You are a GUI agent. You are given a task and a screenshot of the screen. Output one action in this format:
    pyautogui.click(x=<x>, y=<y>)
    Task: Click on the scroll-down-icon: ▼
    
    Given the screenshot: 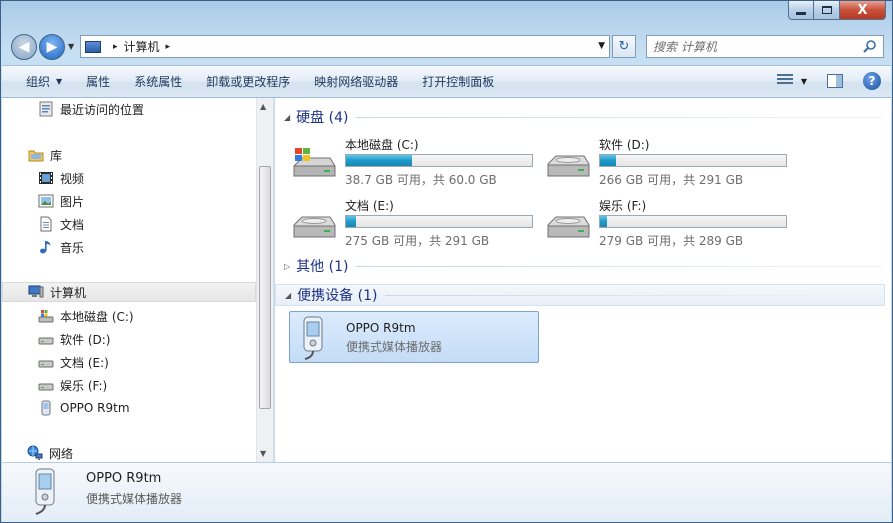 What is the action you would take?
    pyautogui.click(x=263, y=453)
    